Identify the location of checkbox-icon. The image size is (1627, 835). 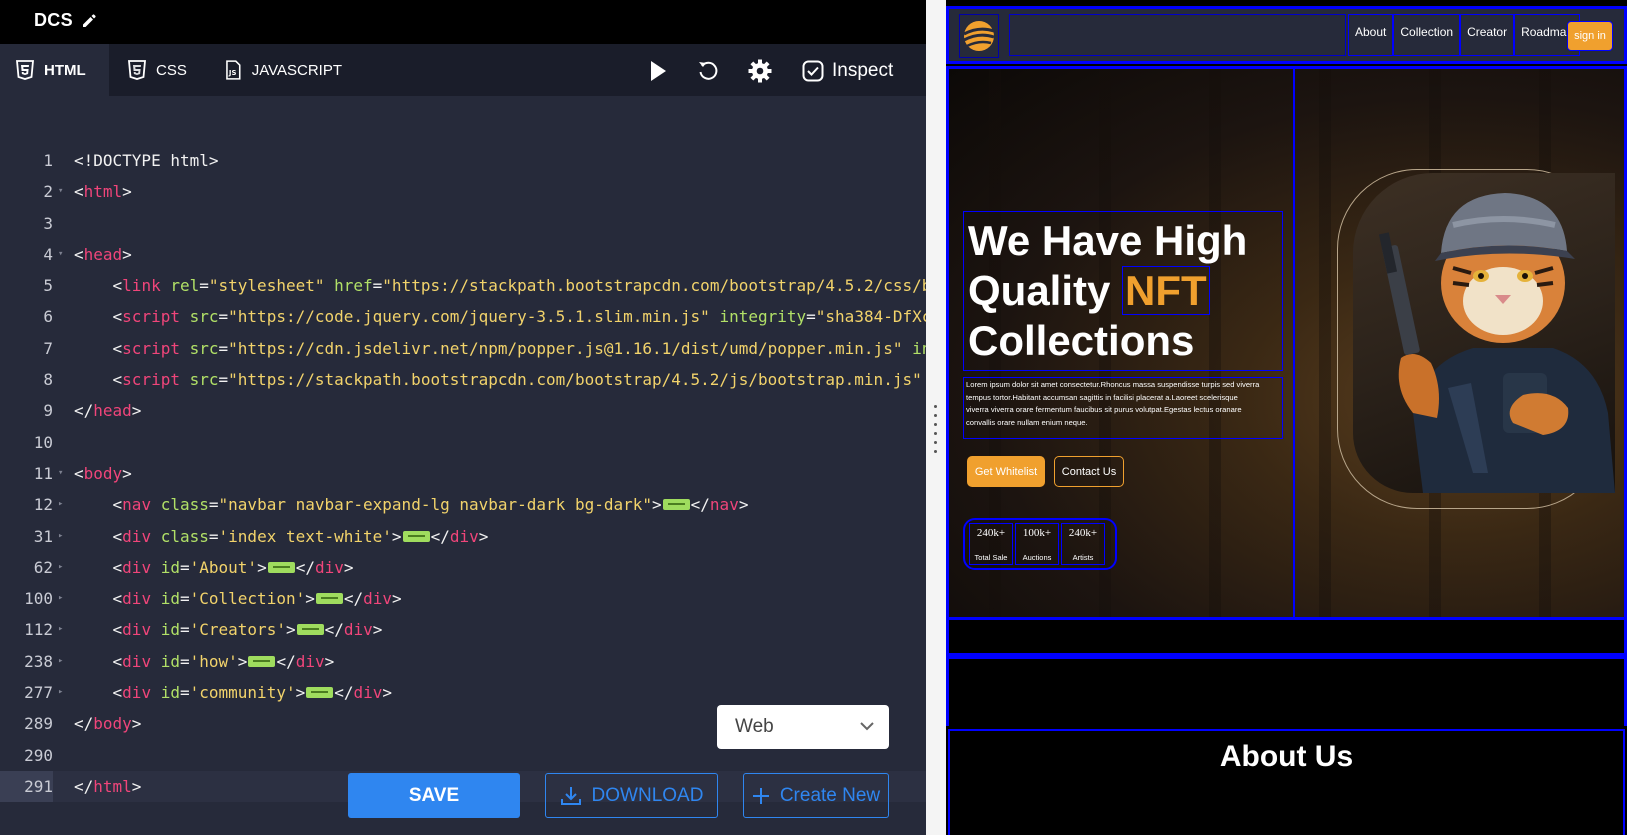
(813, 71).